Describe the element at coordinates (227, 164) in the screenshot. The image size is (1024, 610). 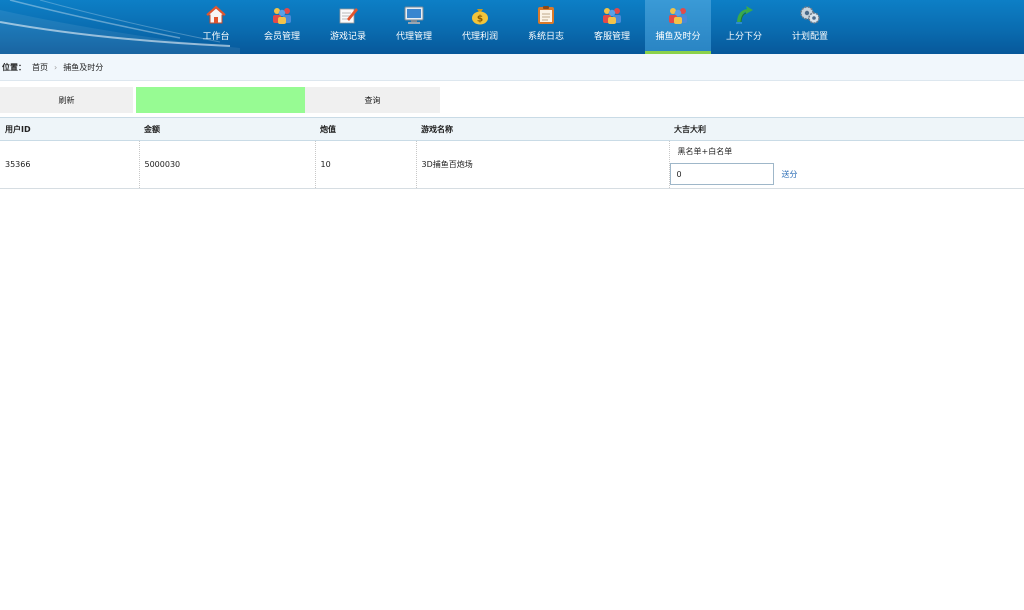
I see `cell-amount: 5000030` at that location.